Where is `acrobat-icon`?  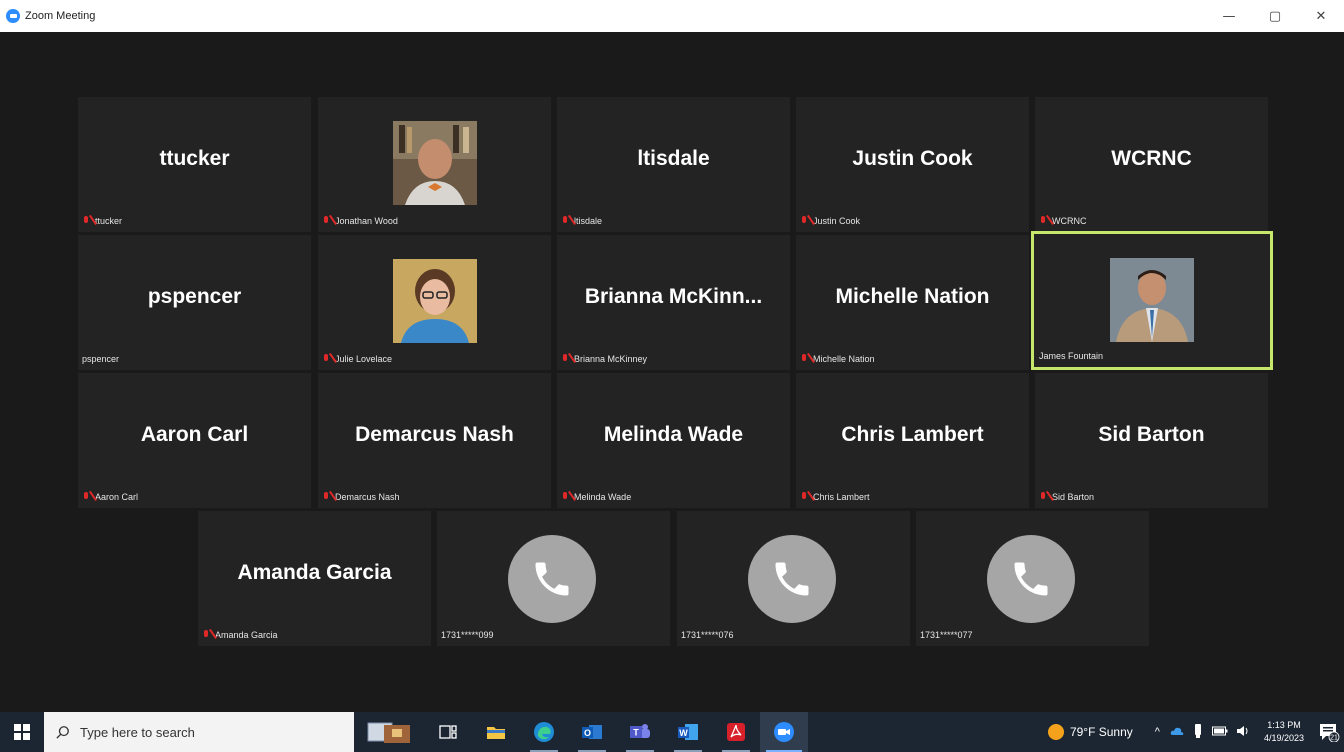 acrobat-icon is located at coordinates (736, 732).